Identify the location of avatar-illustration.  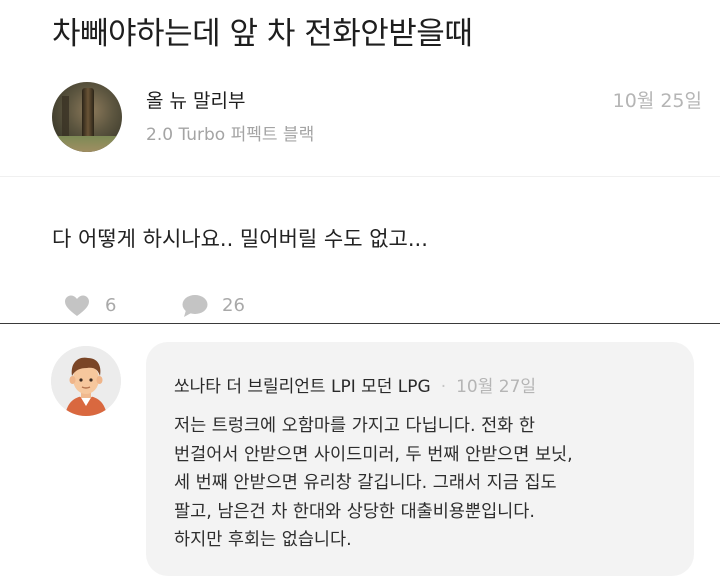
(86, 381).